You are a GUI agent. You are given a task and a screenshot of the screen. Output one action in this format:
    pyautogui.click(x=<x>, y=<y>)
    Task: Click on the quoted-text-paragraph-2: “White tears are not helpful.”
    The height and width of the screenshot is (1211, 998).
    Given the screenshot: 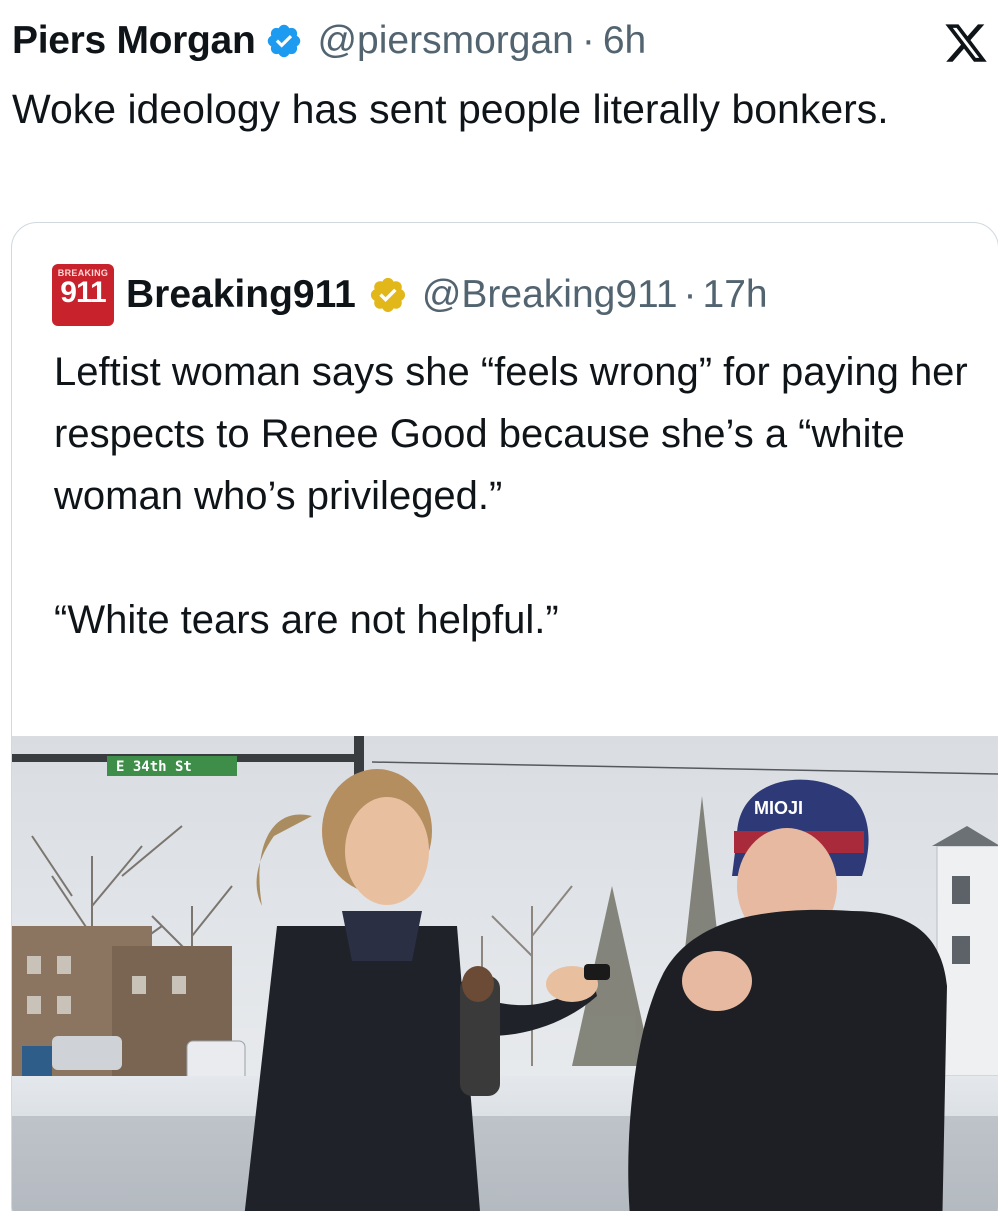 What is the action you would take?
    pyautogui.click(x=306, y=620)
    